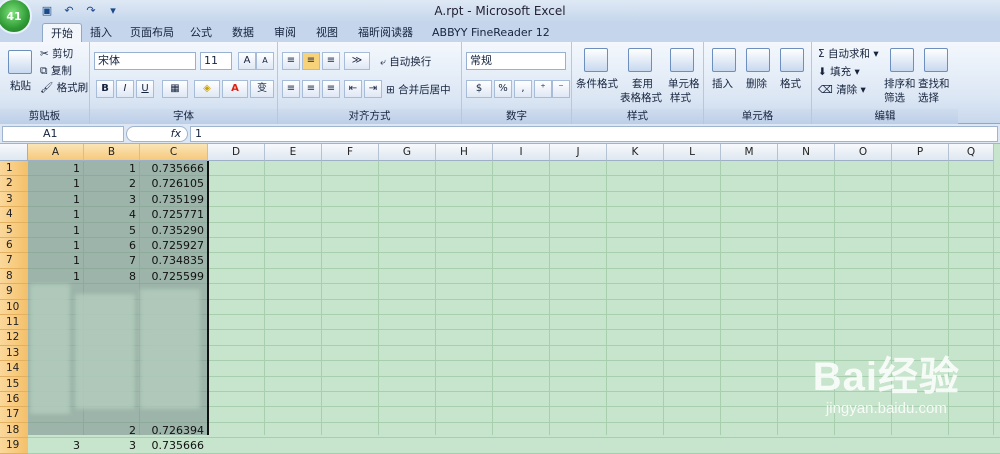  Describe the element at coordinates (863, 152) in the screenshot. I see `column-header-o: O` at that location.